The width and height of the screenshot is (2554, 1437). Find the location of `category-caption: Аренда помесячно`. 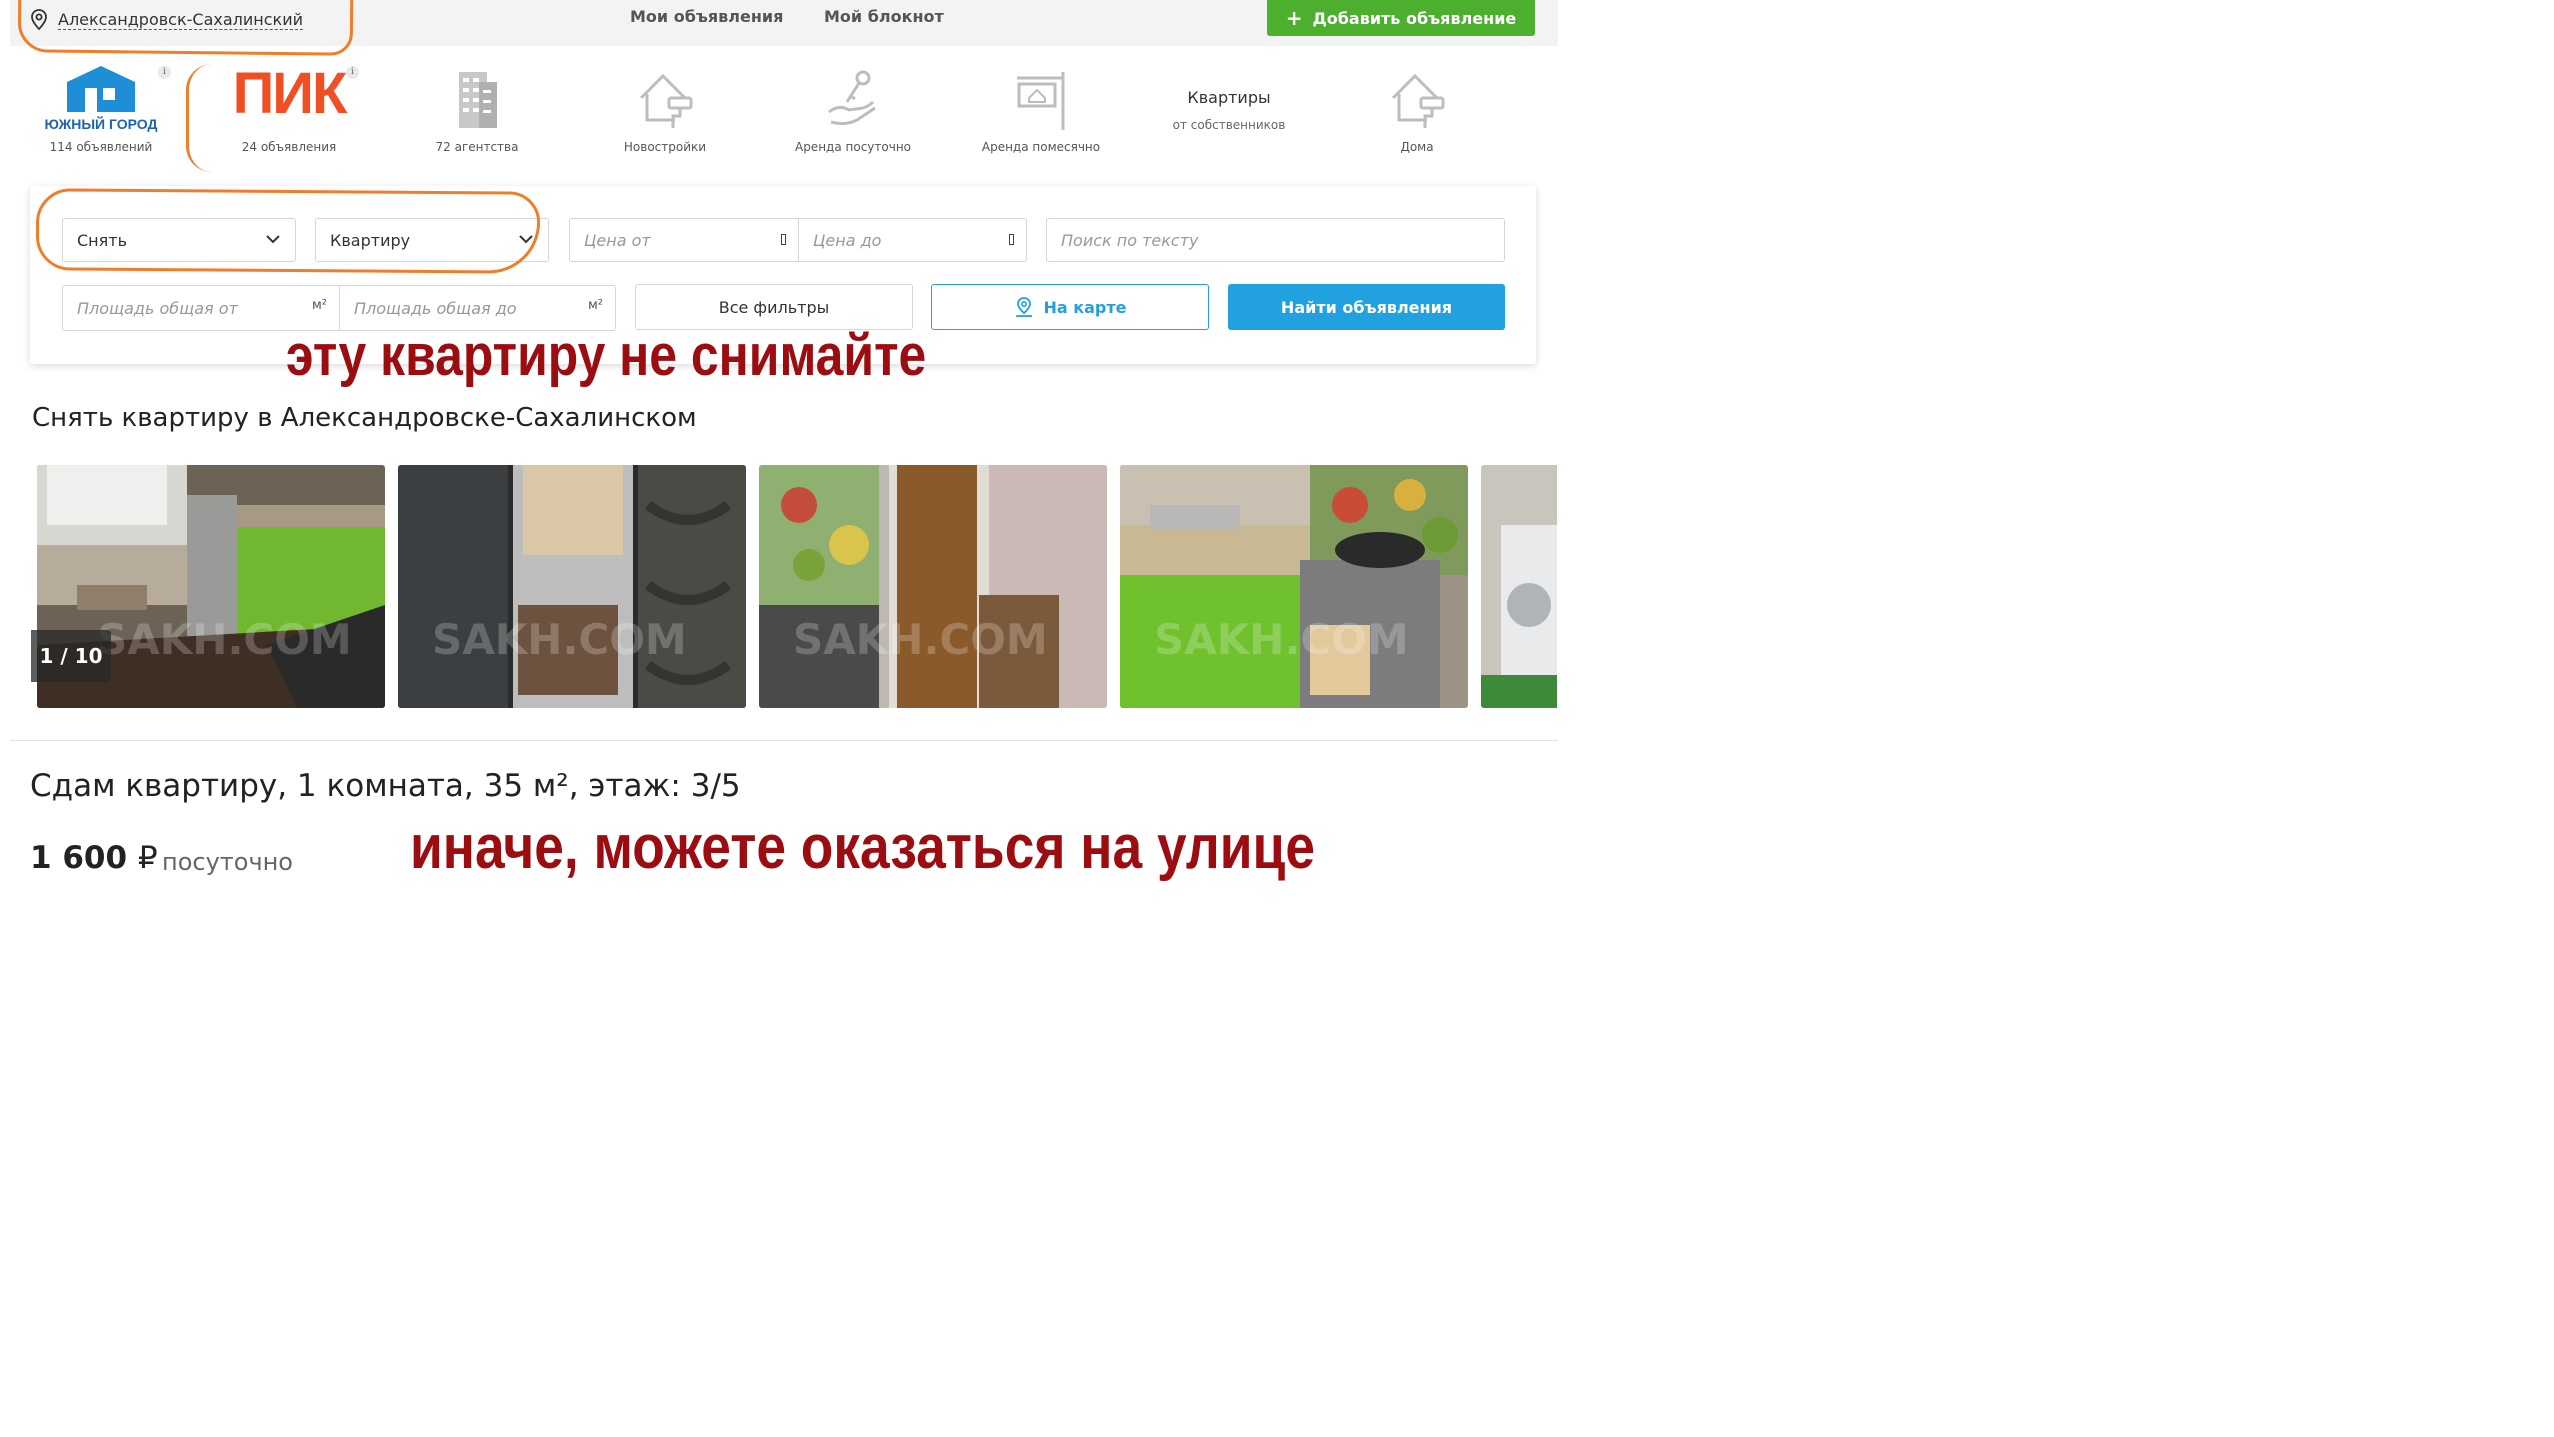

category-caption: Аренда помесячно is located at coordinates (1041, 147).